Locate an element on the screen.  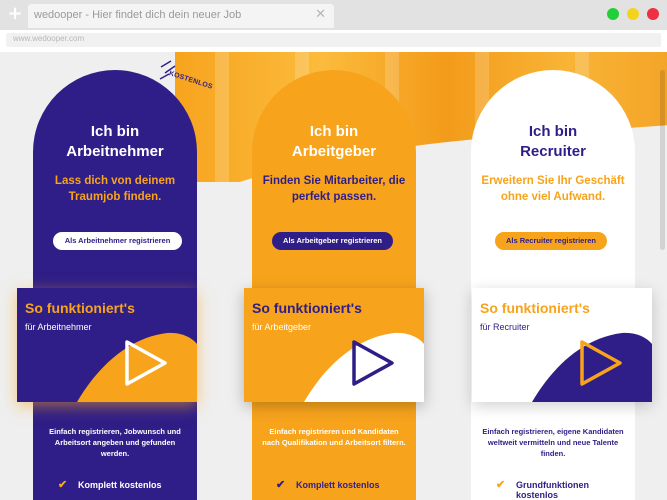
plus-icon: + is located at coordinates (15, 14).